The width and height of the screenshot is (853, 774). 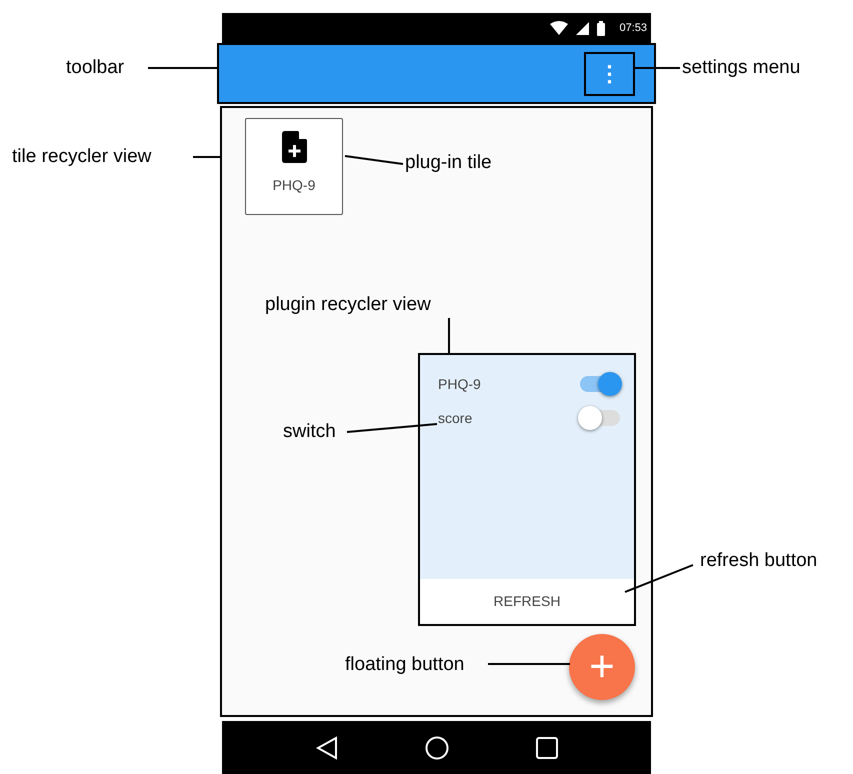 I want to click on annotation-label: toolbar, so click(x=95, y=68).